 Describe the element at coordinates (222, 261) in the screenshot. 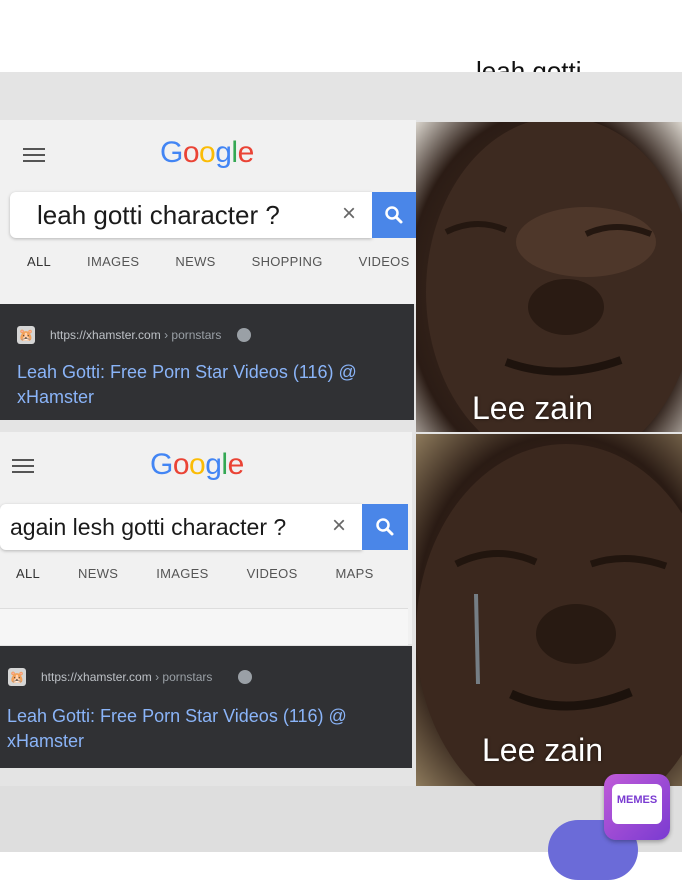

I see `search-tabs: ALL IMAGES NEWS SHOPPING VIDEOS` at that location.